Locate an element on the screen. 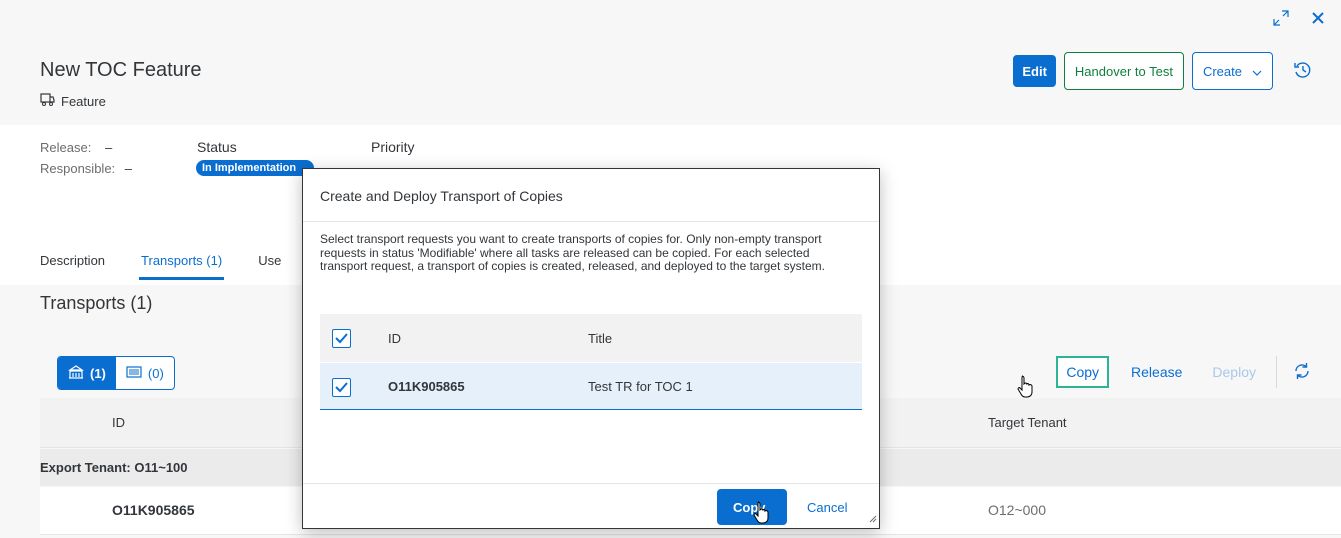  tab-bar: Description Transports (1) Use is located at coordinates (160, 266).